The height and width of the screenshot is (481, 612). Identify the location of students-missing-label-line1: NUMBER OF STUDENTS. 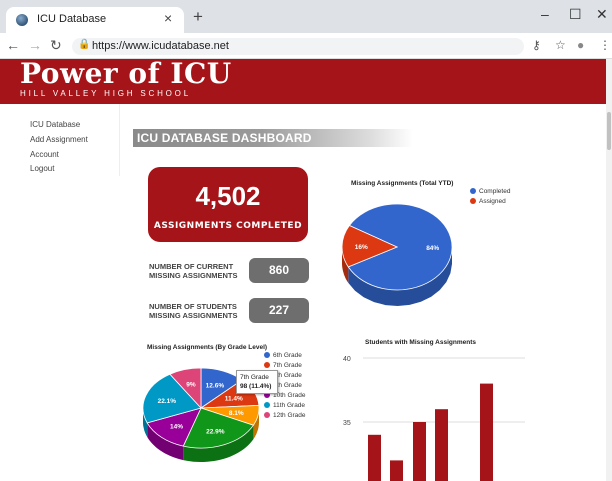
(193, 306).